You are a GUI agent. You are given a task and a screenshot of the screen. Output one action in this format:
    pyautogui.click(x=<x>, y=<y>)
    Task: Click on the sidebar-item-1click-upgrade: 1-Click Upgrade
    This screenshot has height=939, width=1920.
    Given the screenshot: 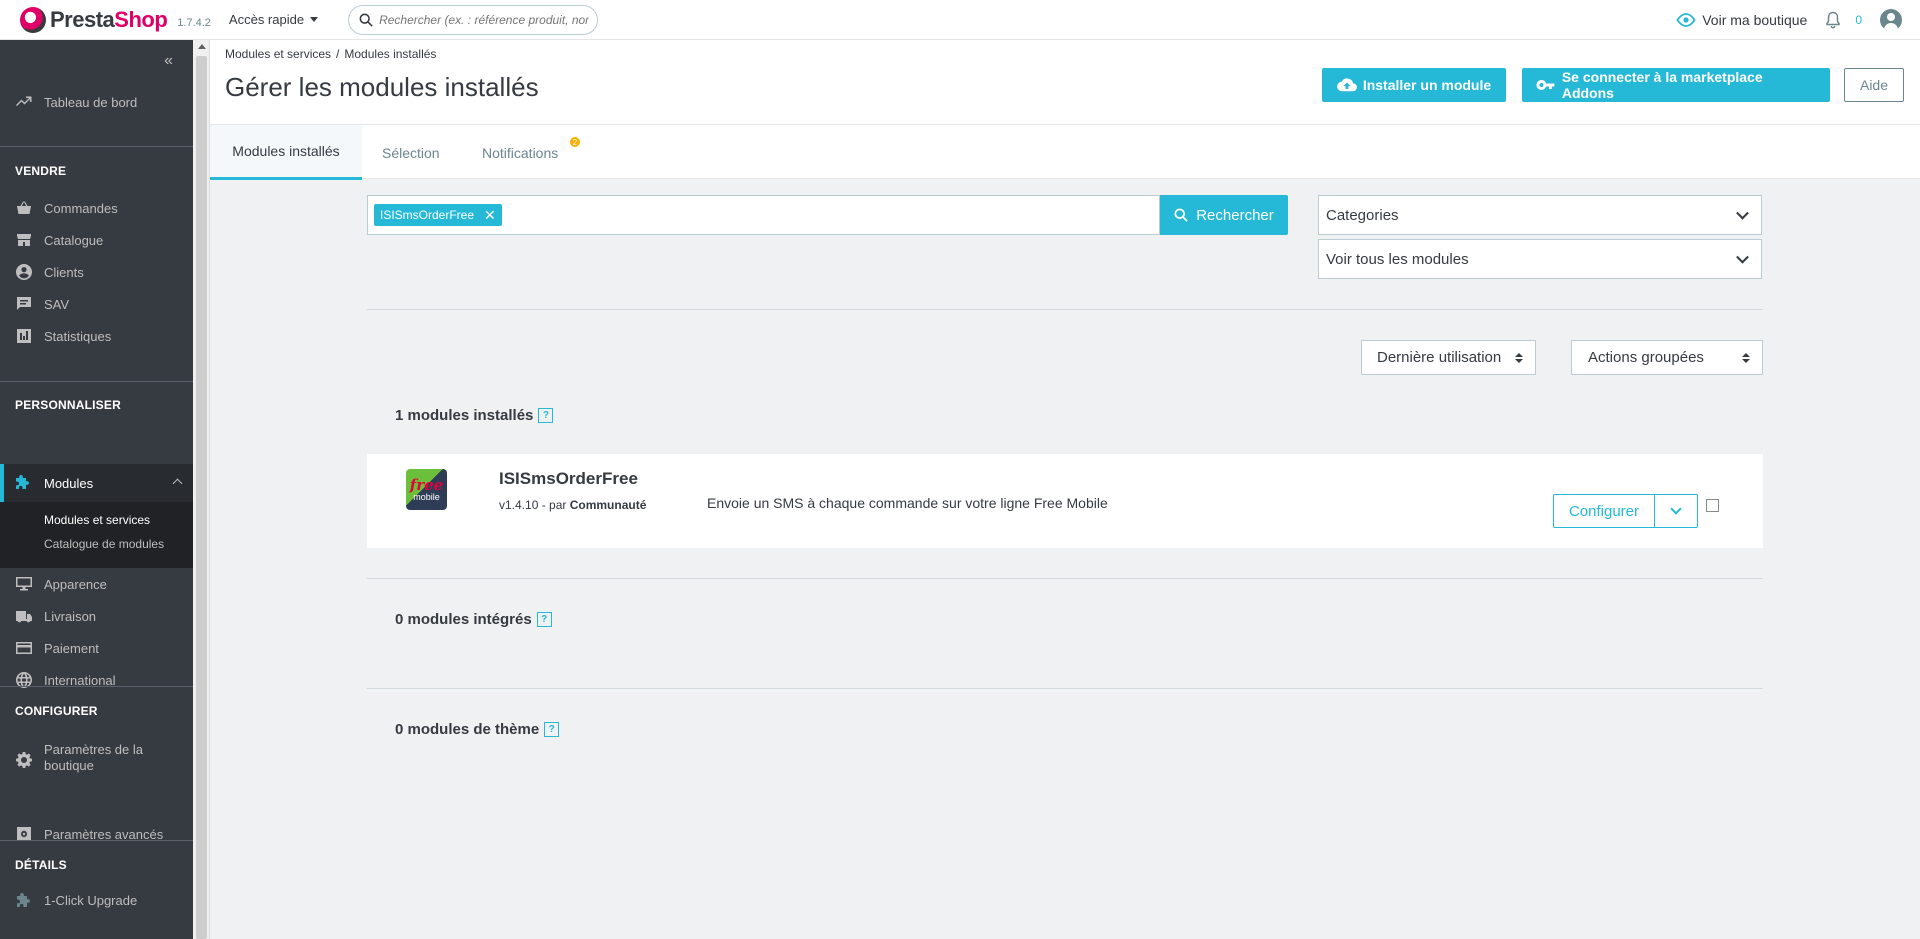 What is the action you would take?
    pyautogui.click(x=96, y=900)
    